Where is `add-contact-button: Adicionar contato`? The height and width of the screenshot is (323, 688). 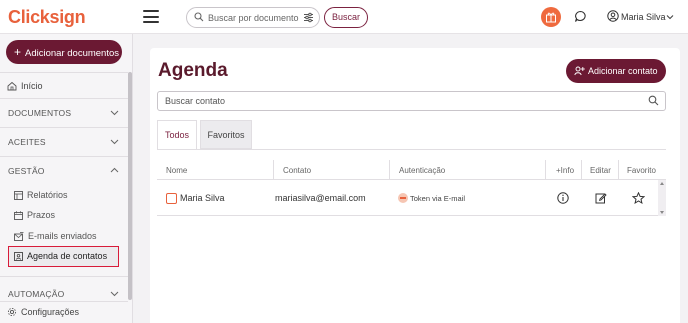
add-contact-button: Adicionar contato is located at coordinates (616, 71).